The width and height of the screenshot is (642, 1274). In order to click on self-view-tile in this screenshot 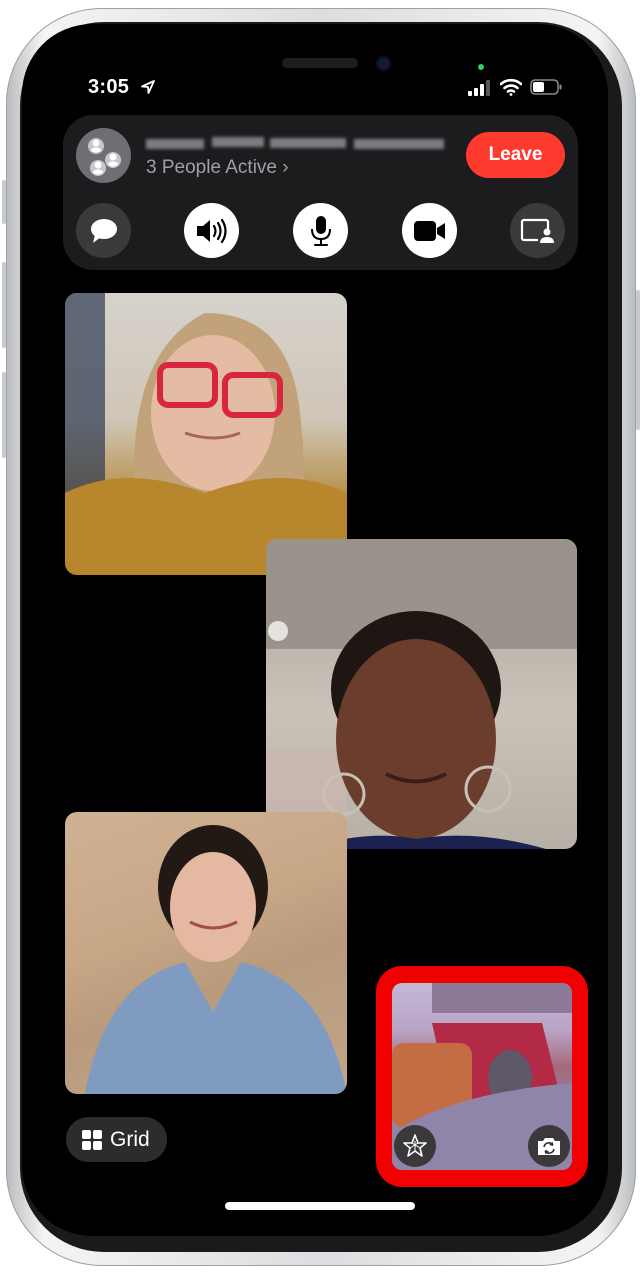, I will do `click(482, 1076)`.